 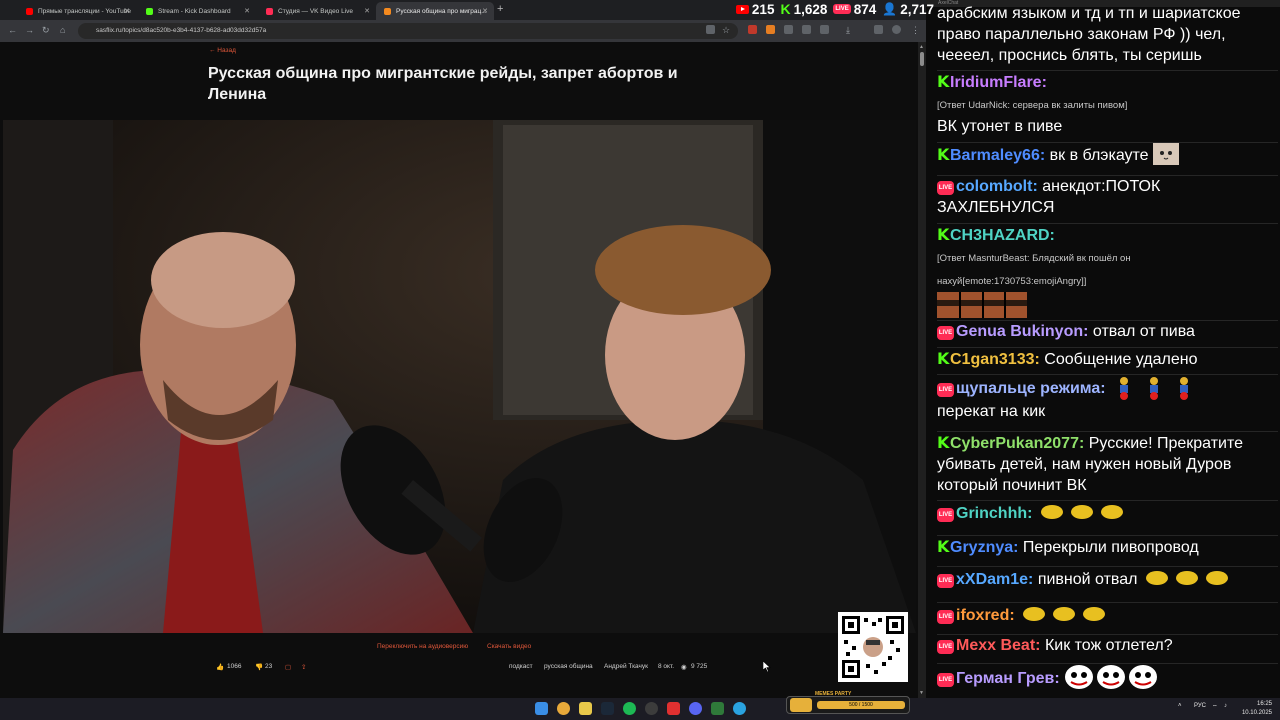 I want to click on windows-start-icon, so click(x=541, y=708).